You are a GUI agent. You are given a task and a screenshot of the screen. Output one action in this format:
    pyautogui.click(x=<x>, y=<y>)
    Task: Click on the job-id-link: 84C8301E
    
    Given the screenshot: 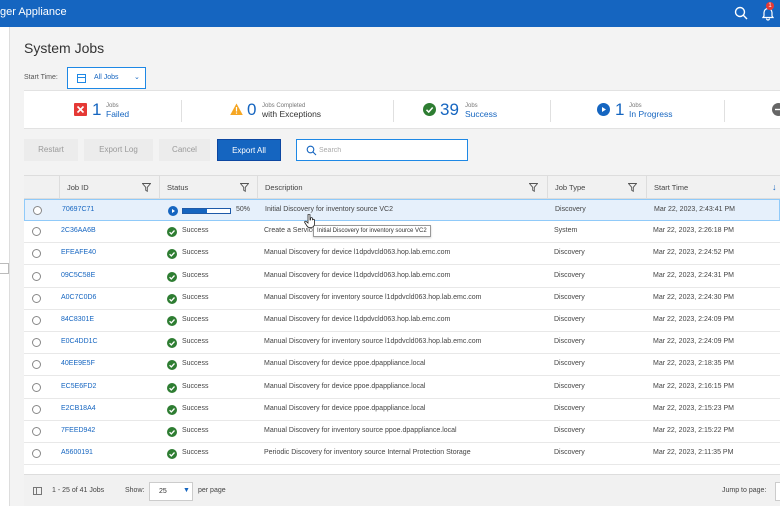 What is the action you would take?
    pyautogui.click(x=77, y=319)
    